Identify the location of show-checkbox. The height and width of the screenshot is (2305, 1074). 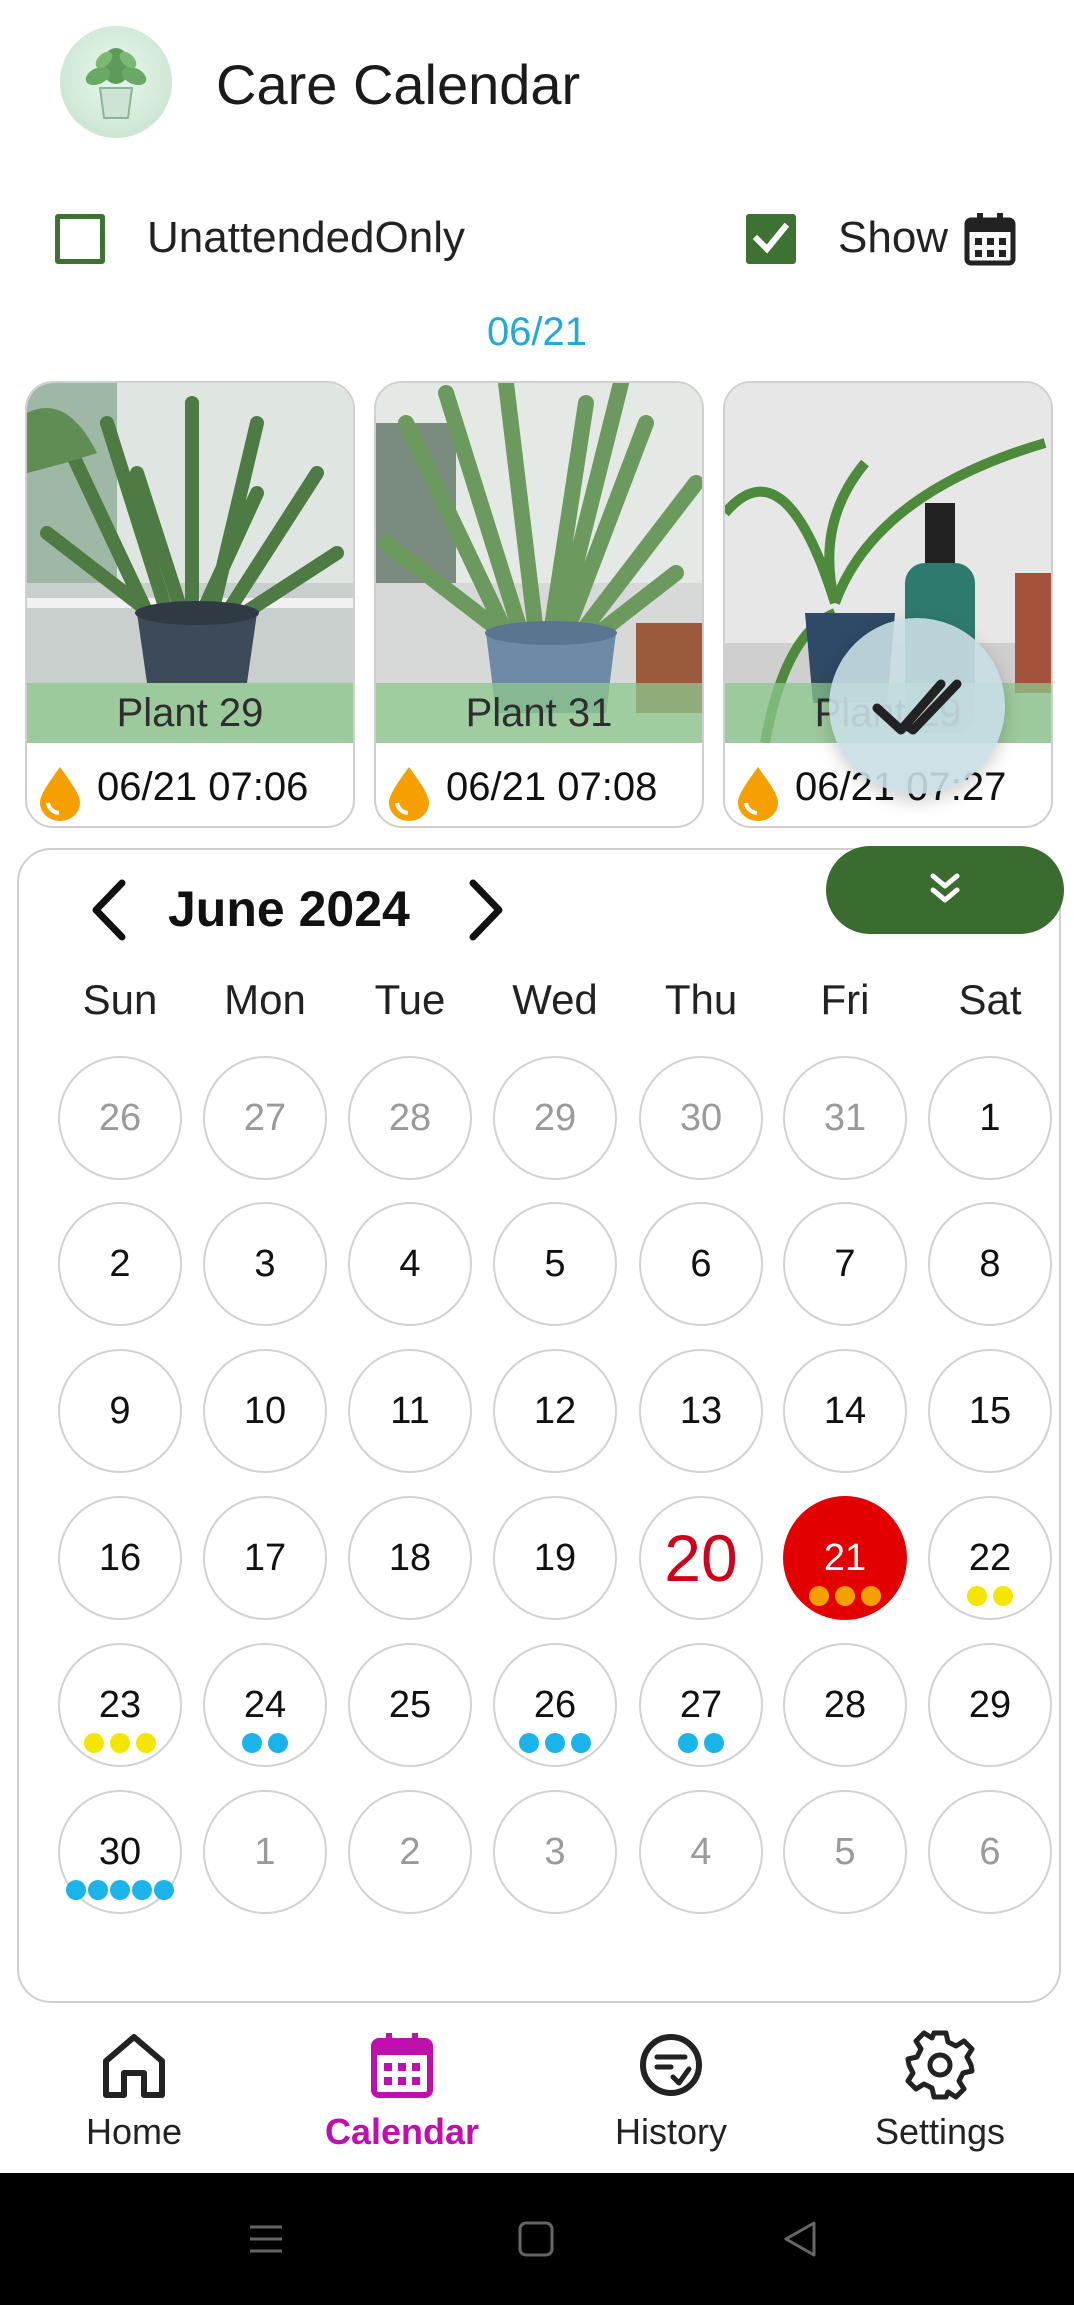
(771, 239).